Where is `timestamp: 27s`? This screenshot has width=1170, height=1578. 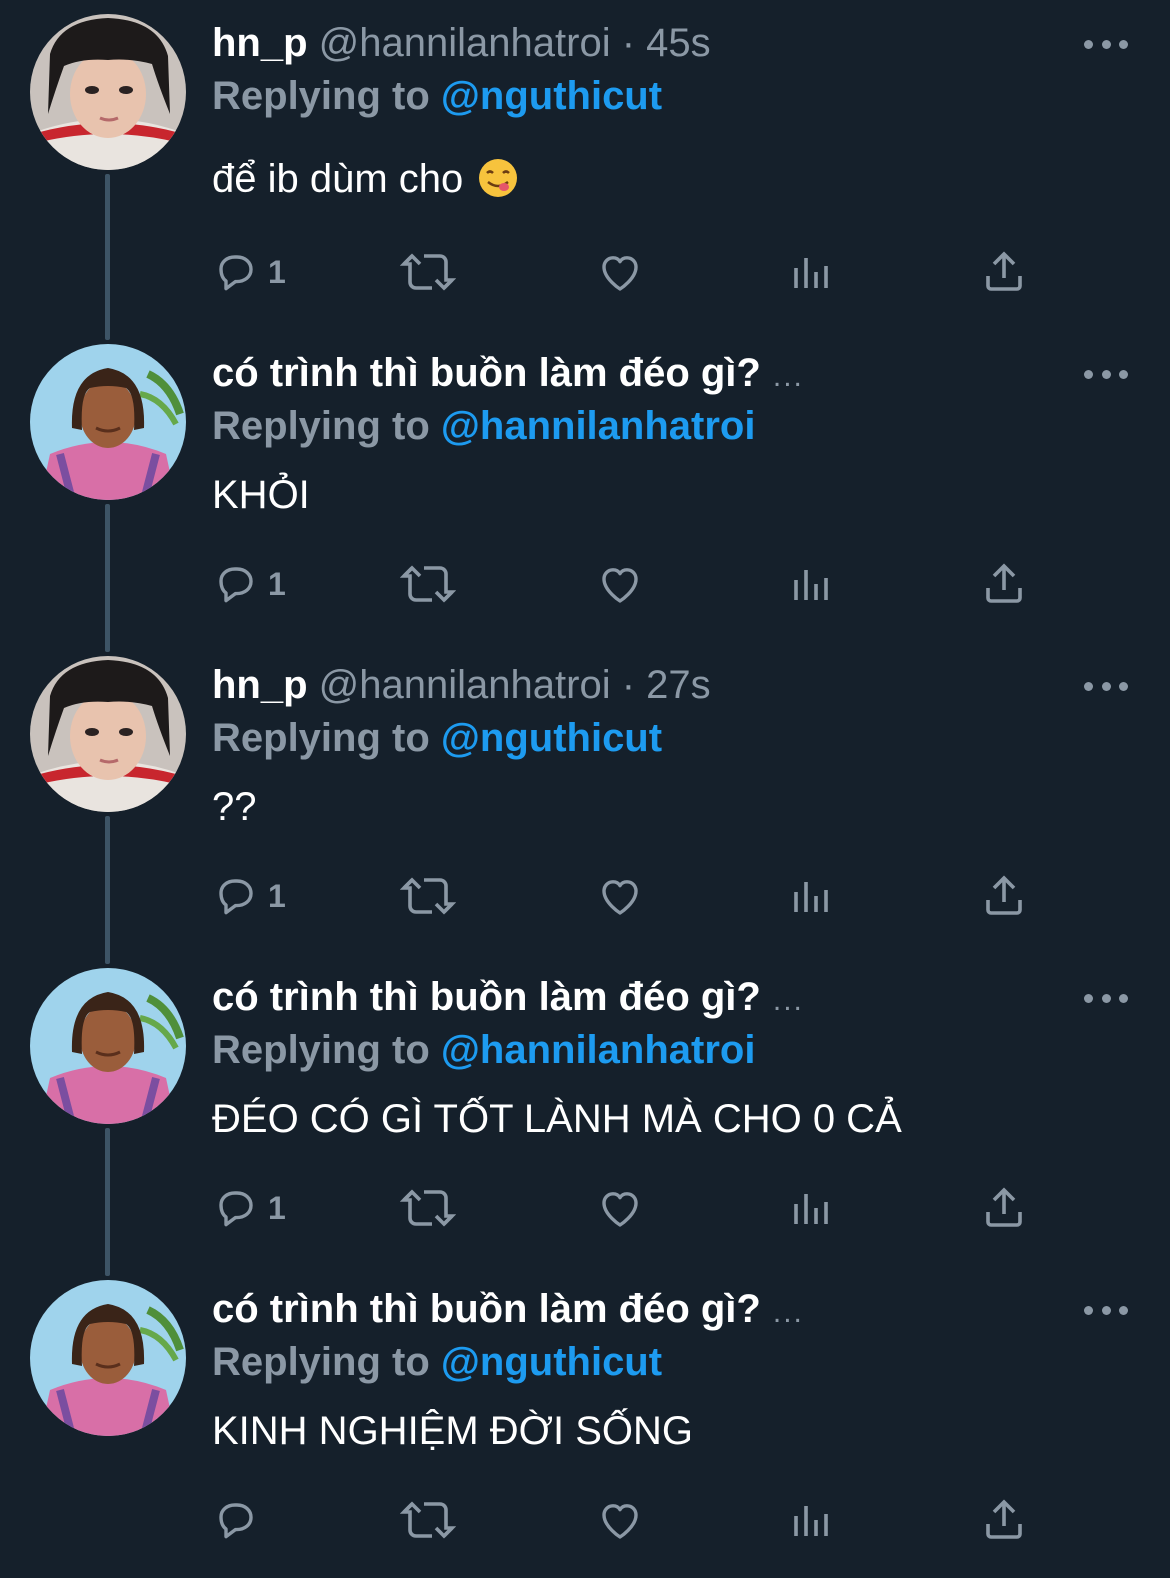
timestamp: 27s is located at coordinates (678, 685).